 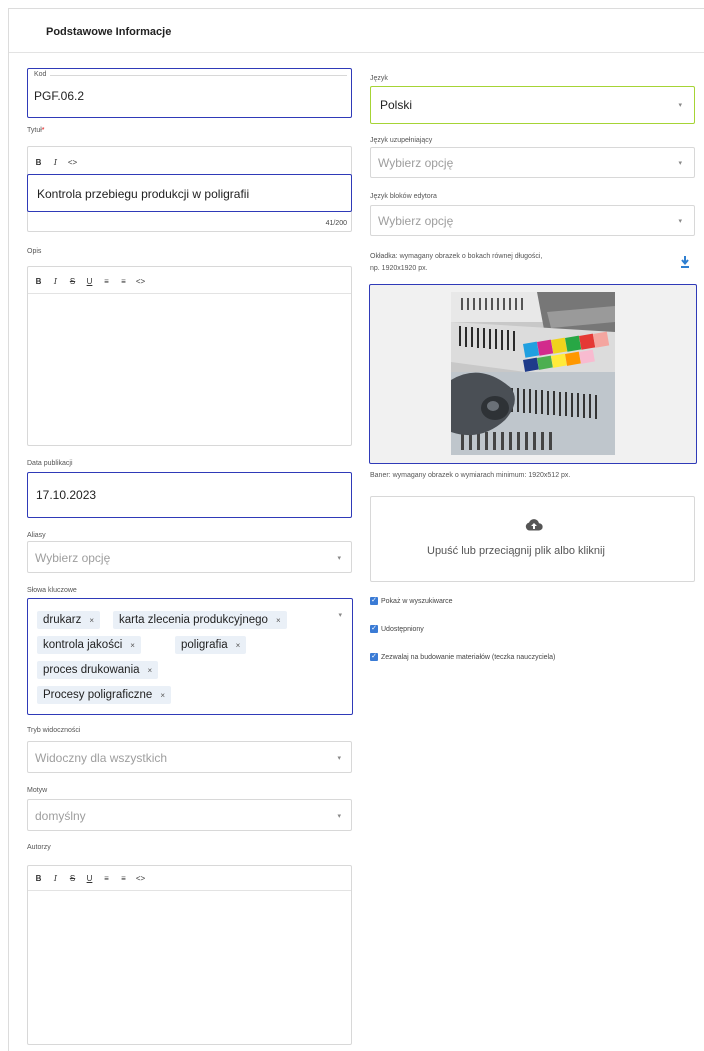 I want to click on motyw-value: domyślny, so click(x=60, y=816).